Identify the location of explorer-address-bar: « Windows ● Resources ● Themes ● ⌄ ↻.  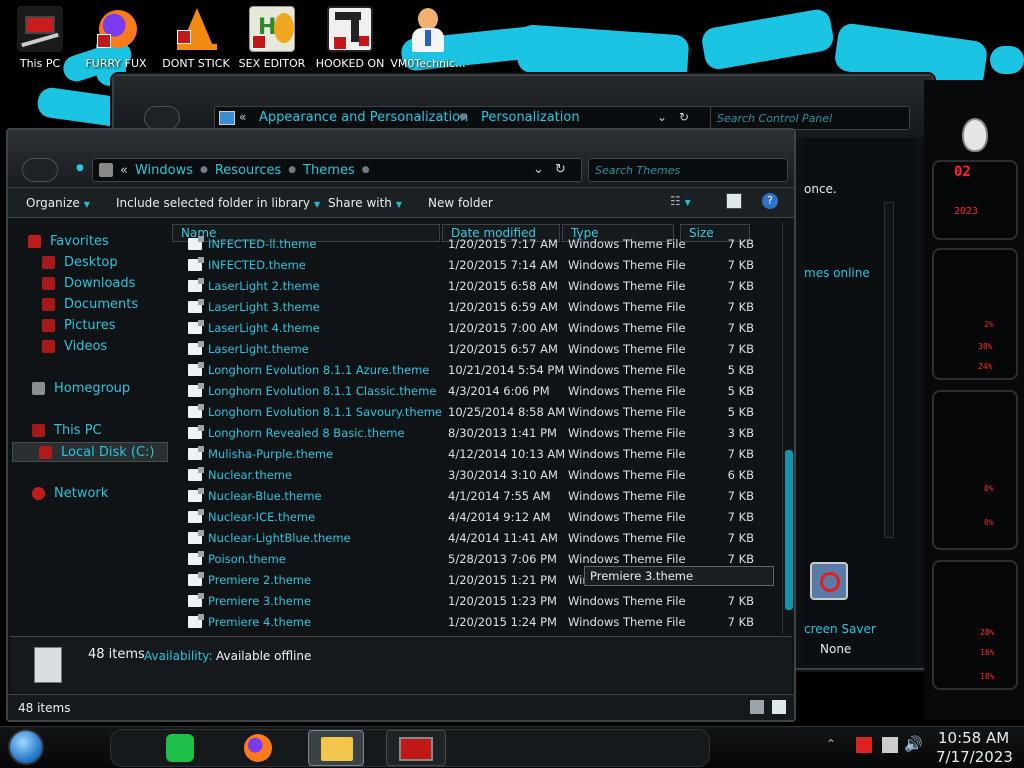
(337, 170).